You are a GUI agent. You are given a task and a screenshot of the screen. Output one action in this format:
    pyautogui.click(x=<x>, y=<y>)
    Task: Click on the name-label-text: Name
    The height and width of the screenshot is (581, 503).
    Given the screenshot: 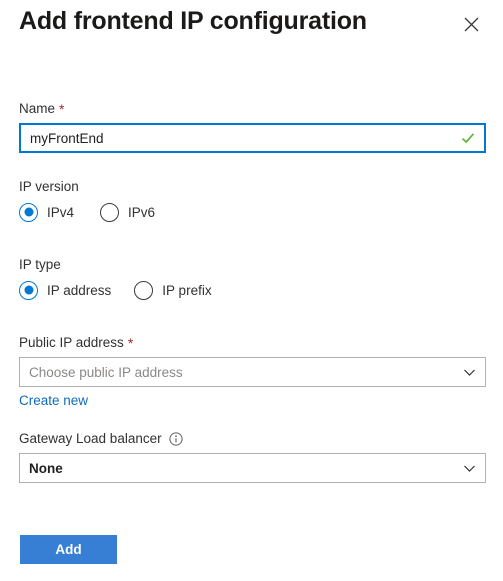 What is the action you would take?
    pyautogui.click(x=37, y=108)
    